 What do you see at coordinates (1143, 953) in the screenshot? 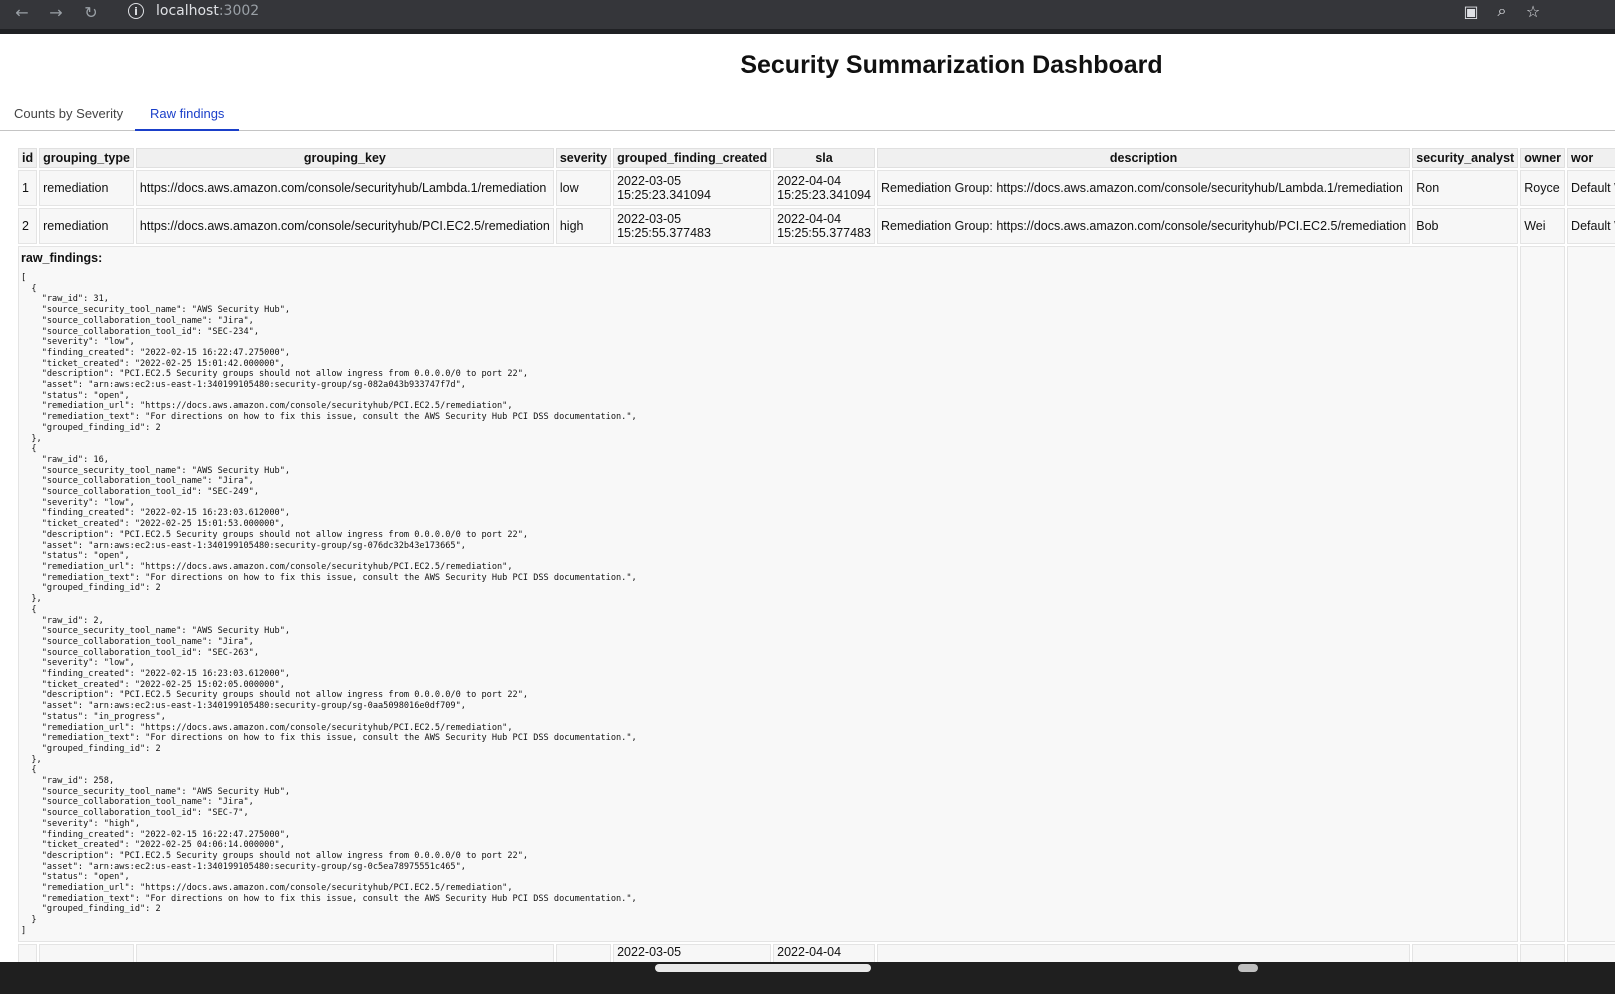
I see `cell-description` at bounding box center [1143, 953].